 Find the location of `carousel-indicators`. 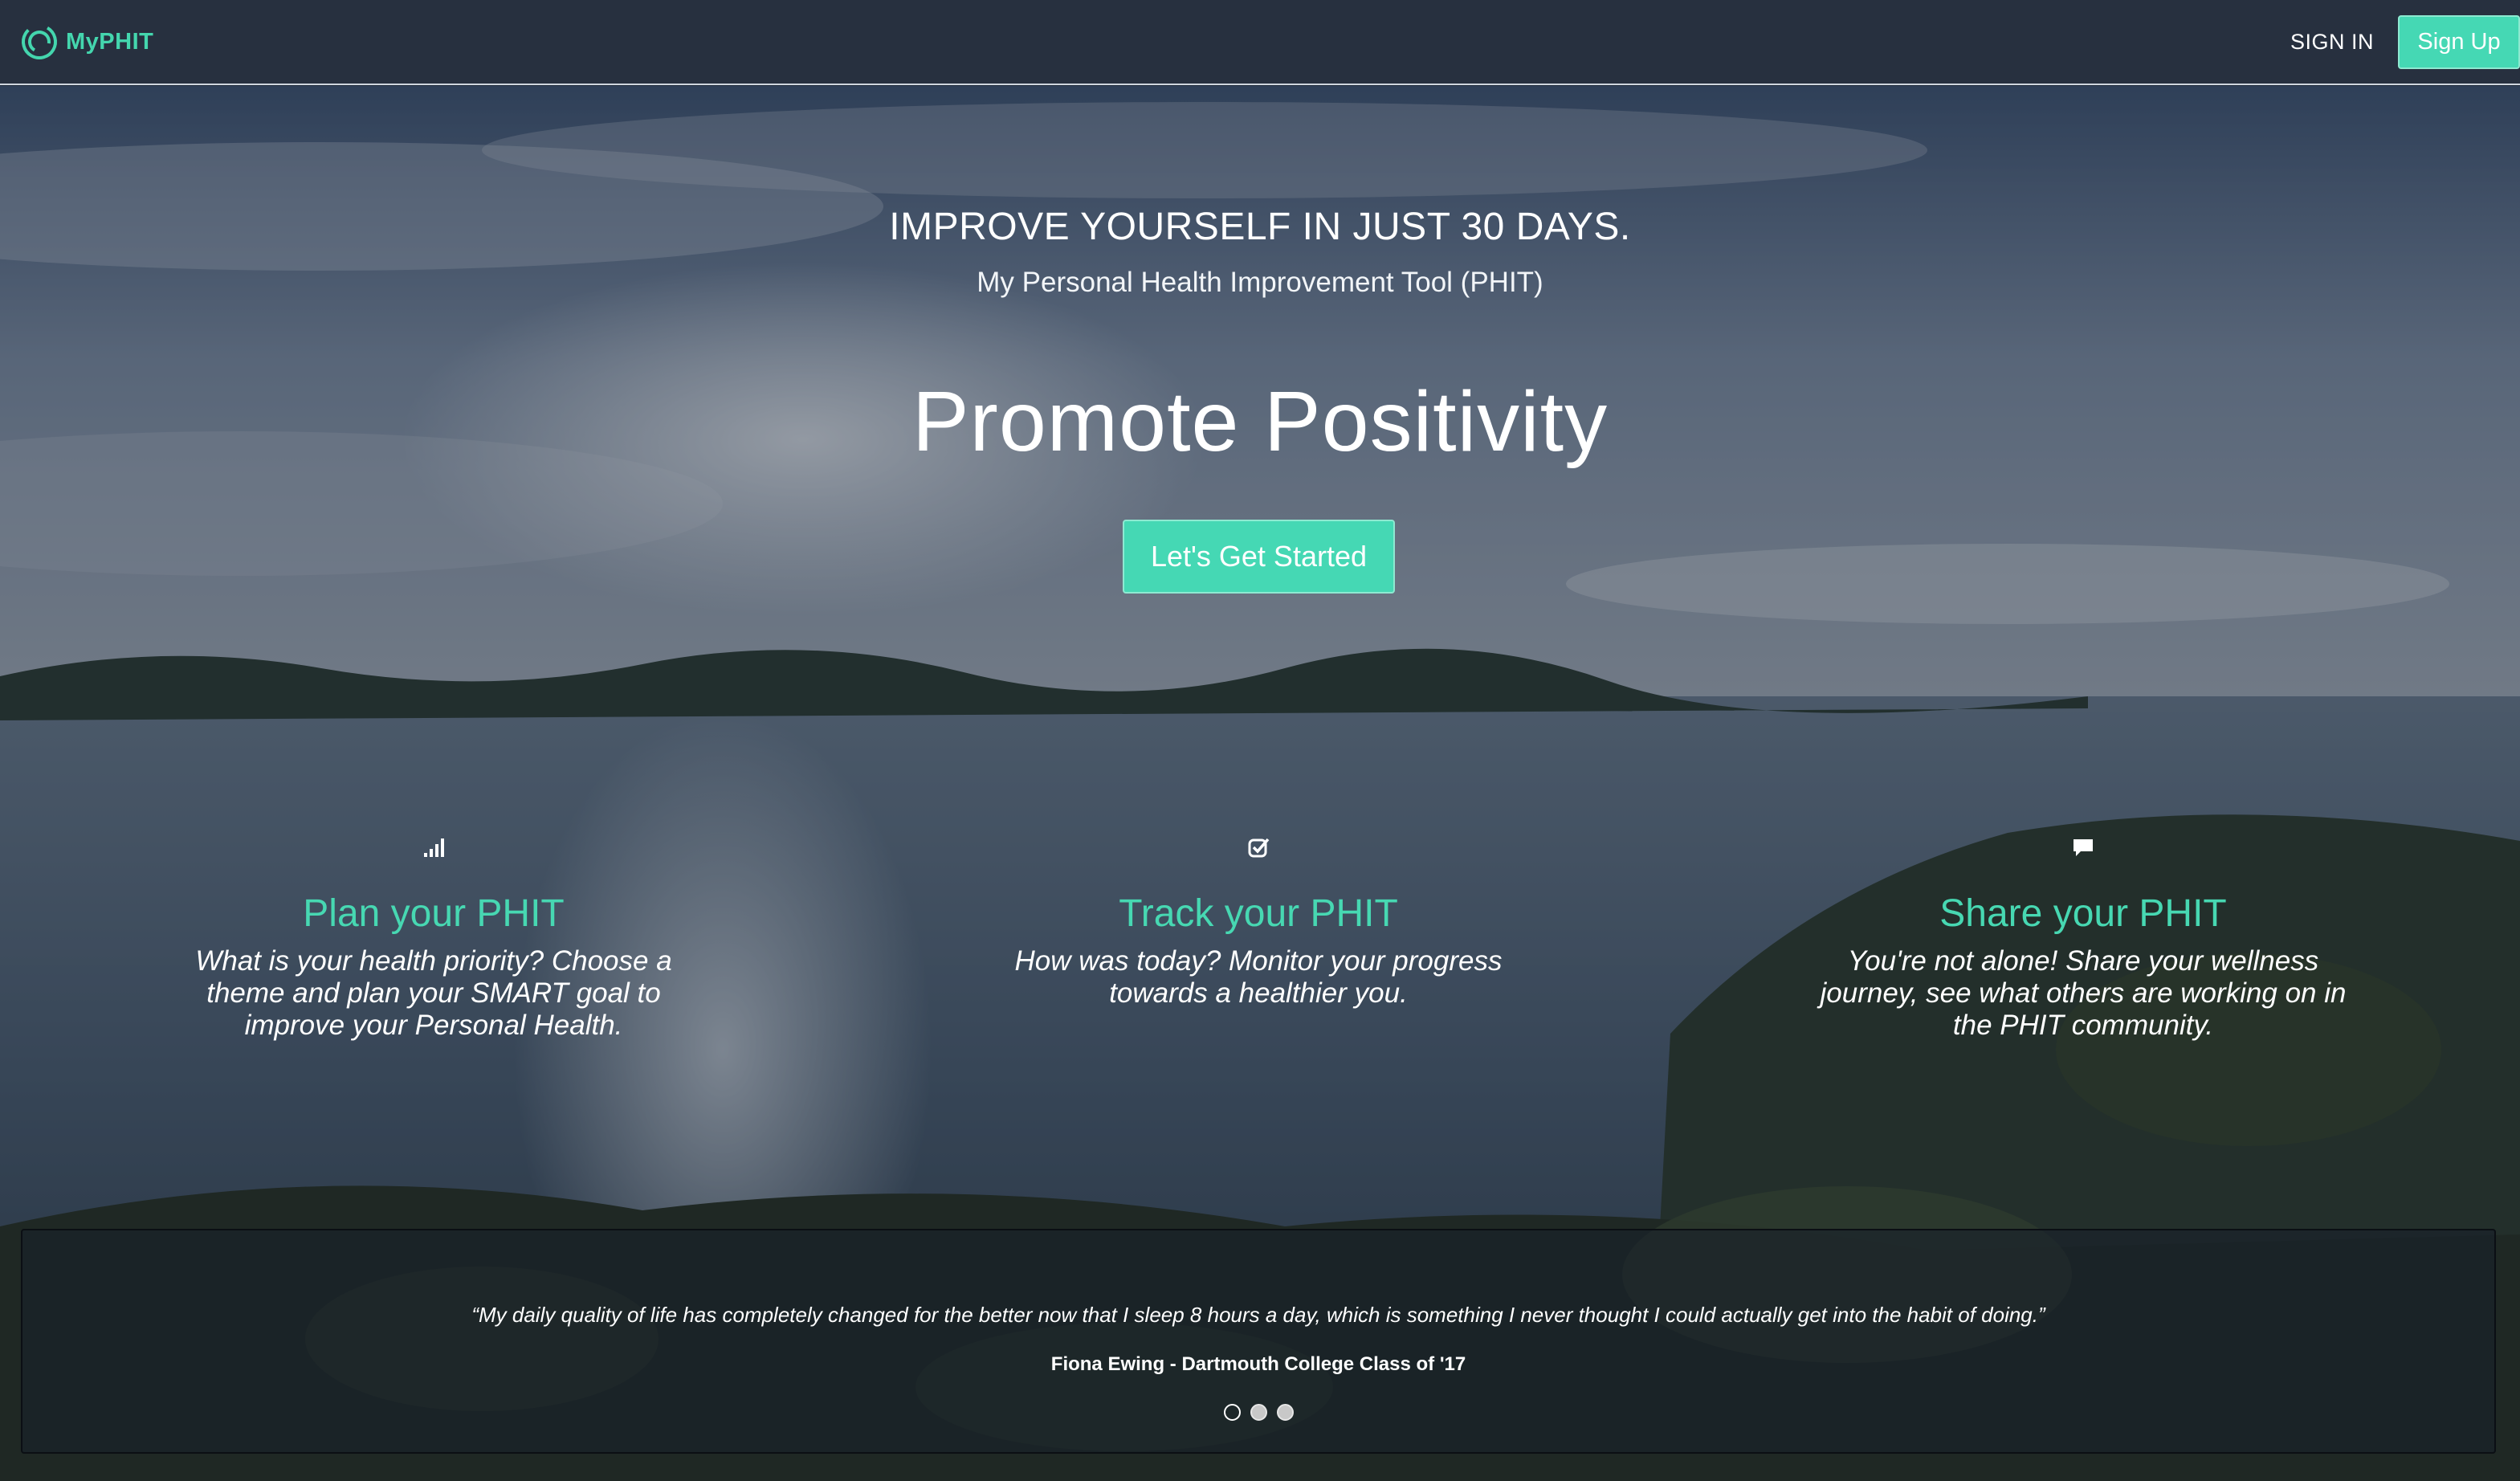

carousel-indicators is located at coordinates (1258, 1413).